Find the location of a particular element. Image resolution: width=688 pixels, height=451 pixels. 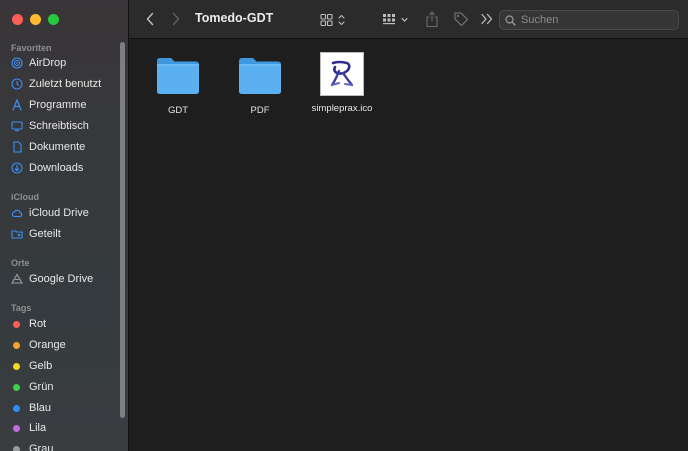

sidebar-section-icloud: iCloud is located at coordinates (25, 197).